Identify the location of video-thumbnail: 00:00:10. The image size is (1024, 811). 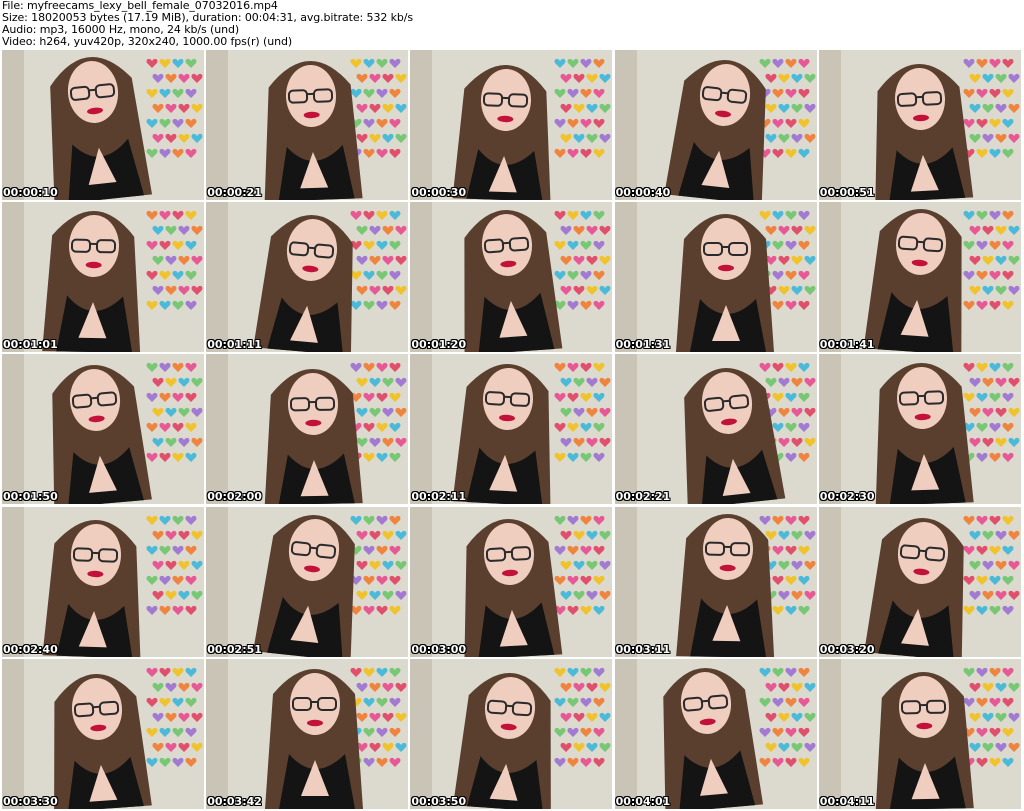
(103, 125).